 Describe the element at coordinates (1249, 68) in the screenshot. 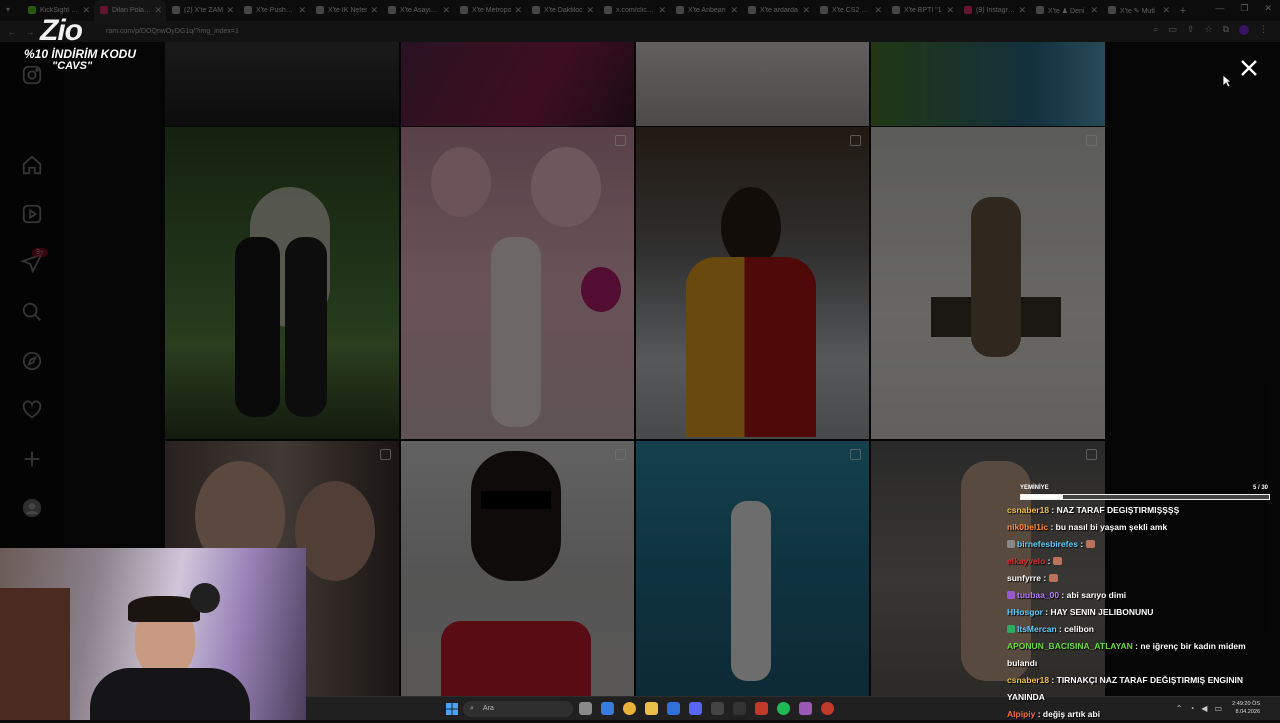

I see `close-modal-icon` at that location.